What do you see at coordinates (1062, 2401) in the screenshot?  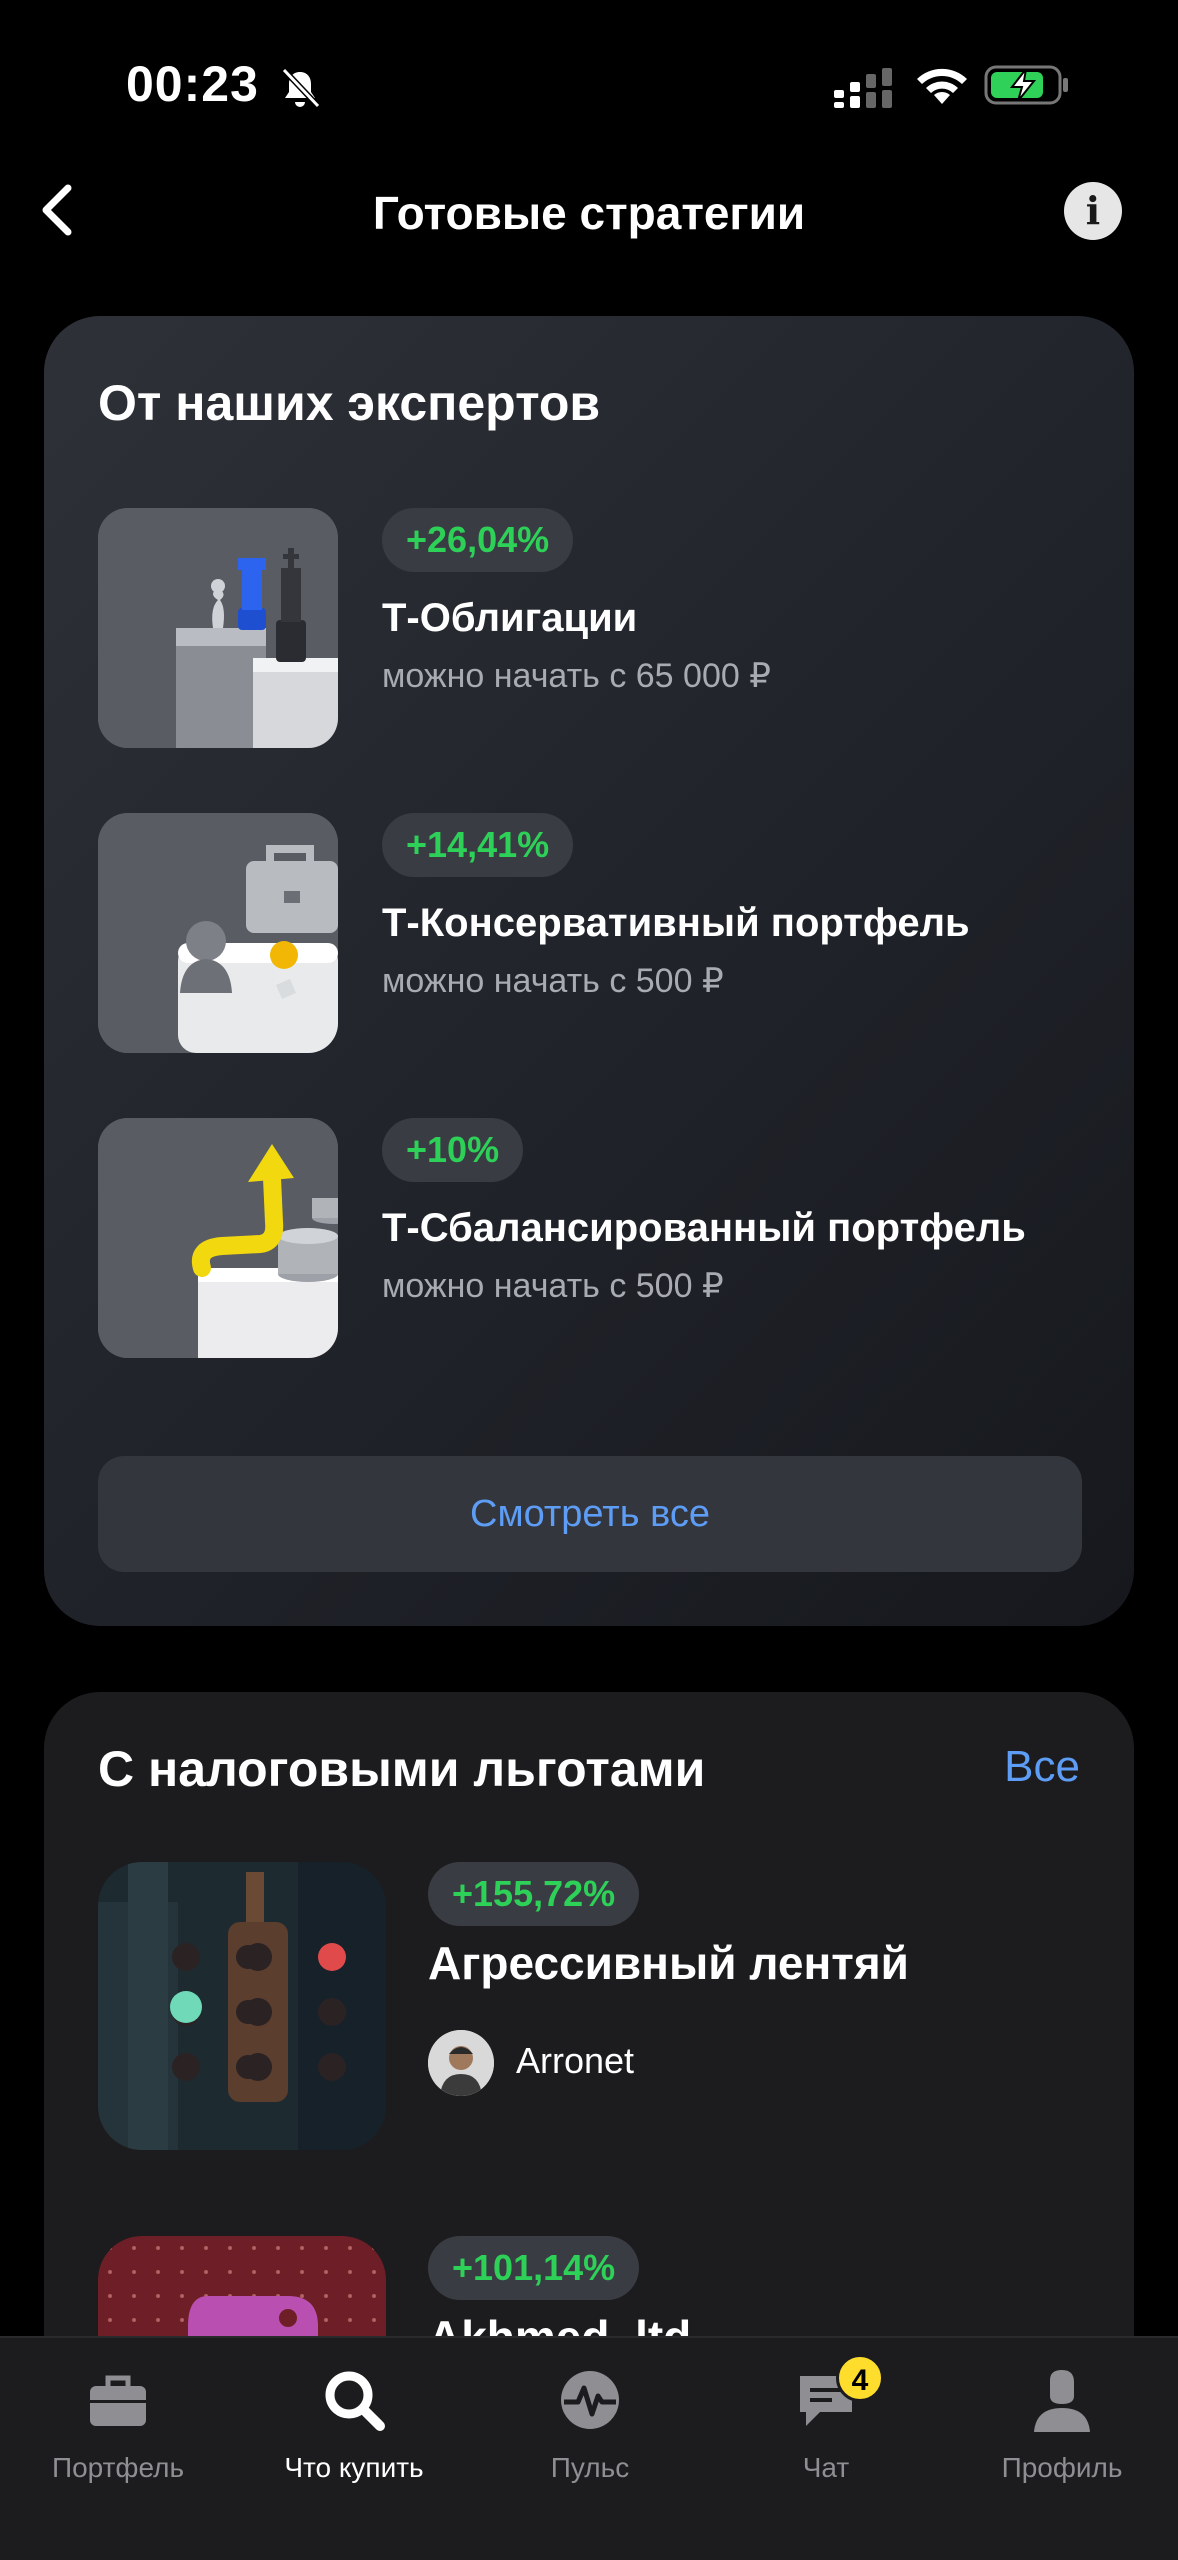 I see `profile-icon` at bounding box center [1062, 2401].